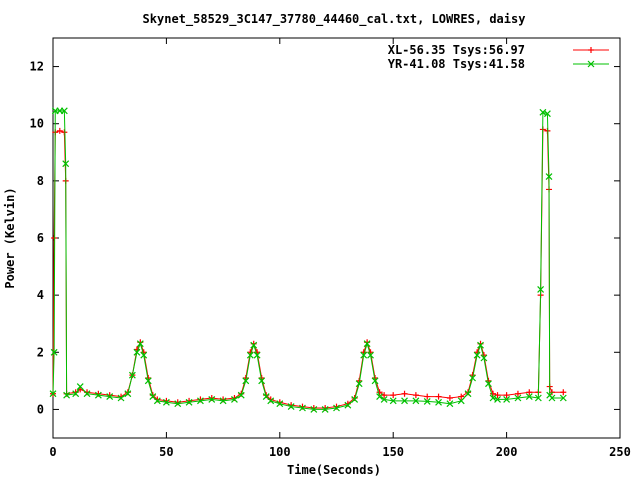 Image resolution: width=640 pixels, height=480 pixels. What do you see at coordinates (456, 64) in the screenshot?
I see `legend-label-yr: YR-41.08 Tsys:41.58` at bounding box center [456, 64].